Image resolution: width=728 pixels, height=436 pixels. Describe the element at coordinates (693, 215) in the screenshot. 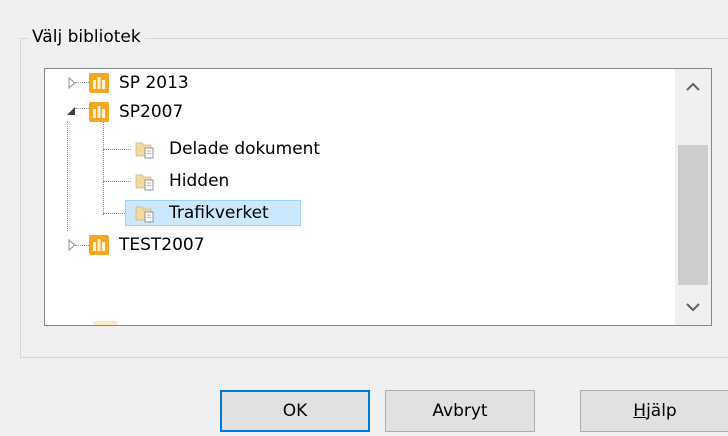

I see `scrollbar-thumb` at that location.